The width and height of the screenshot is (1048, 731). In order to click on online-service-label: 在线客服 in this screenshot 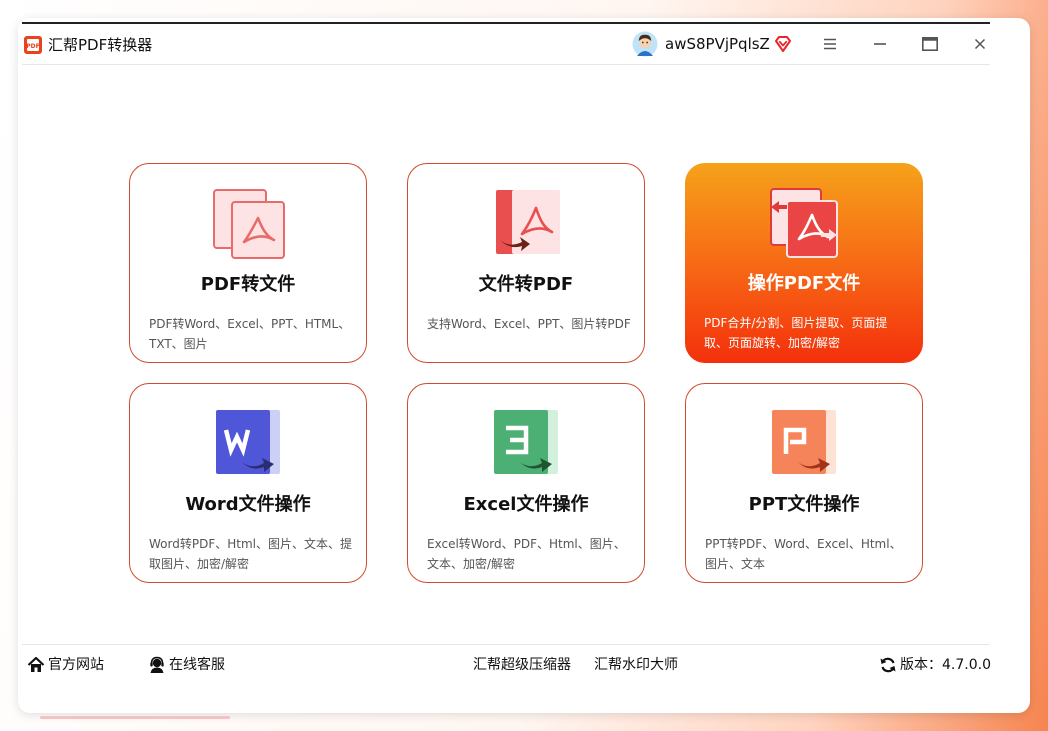, I will do `click(197, 665)`.